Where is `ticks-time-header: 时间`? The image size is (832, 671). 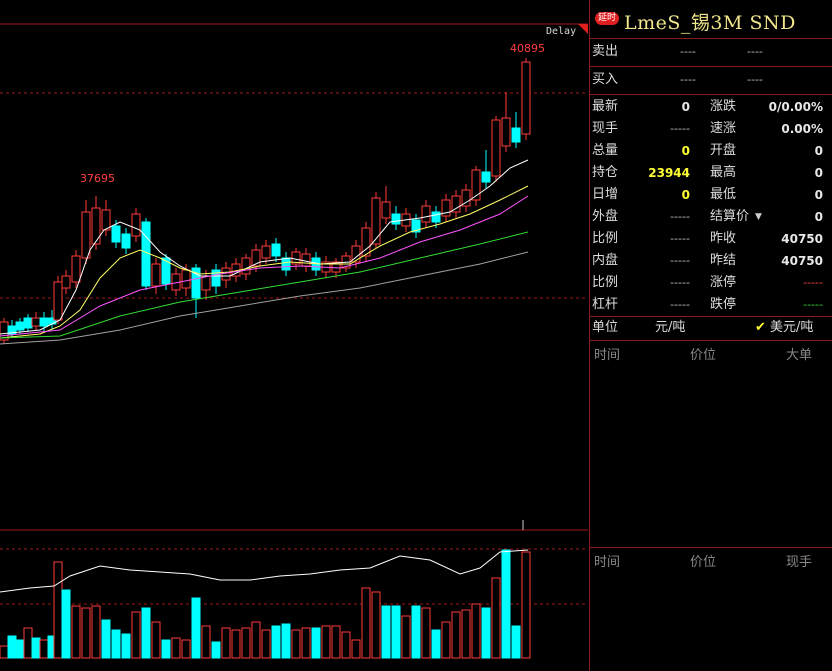
ticks-time-header: 时间 is located at coordinates (607, 355).